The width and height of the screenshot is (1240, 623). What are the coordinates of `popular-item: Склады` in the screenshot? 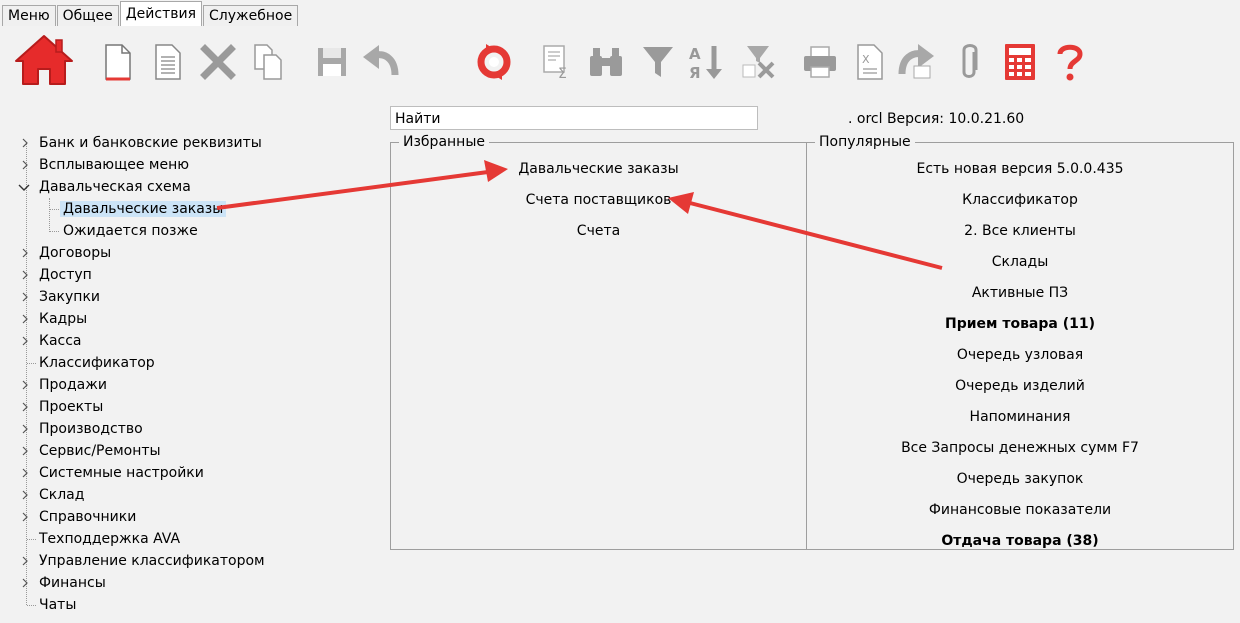 It's located at (1020, 262).